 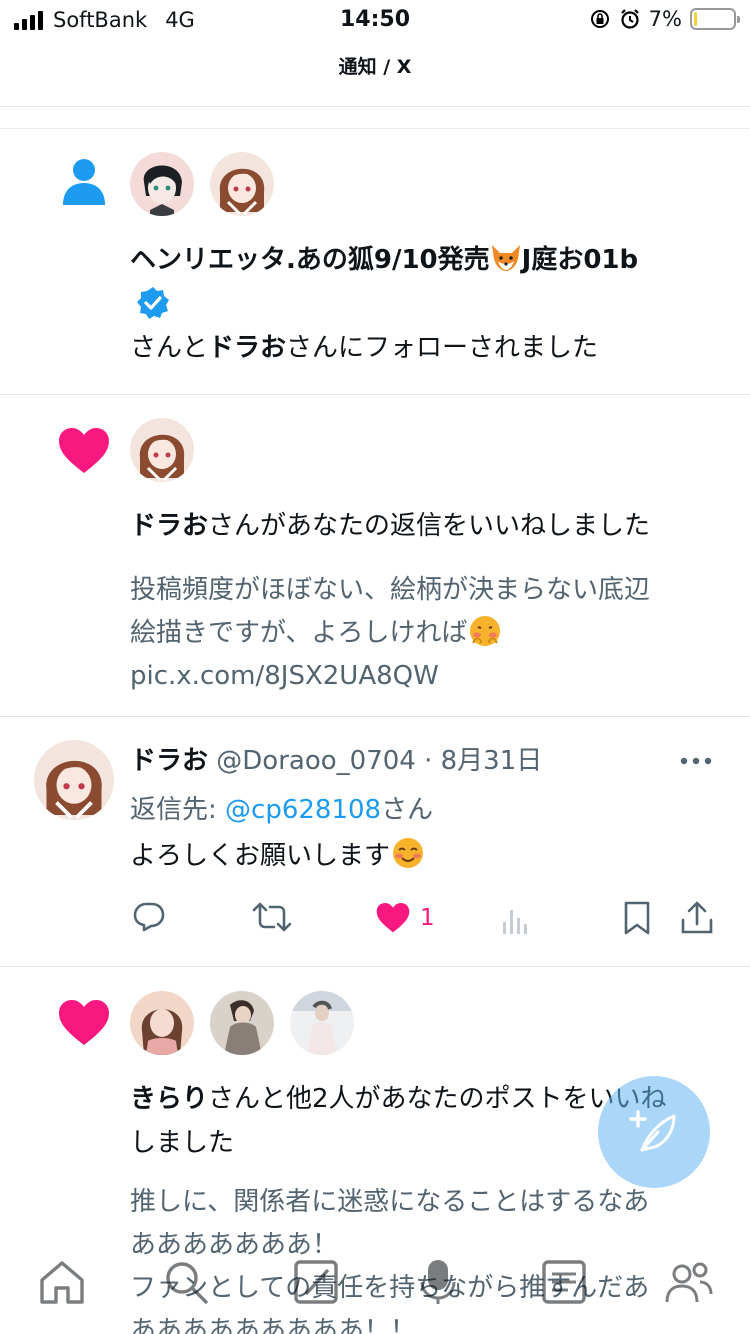 I want to click on bottom-tab-bar, so click(x=375, y=1291).